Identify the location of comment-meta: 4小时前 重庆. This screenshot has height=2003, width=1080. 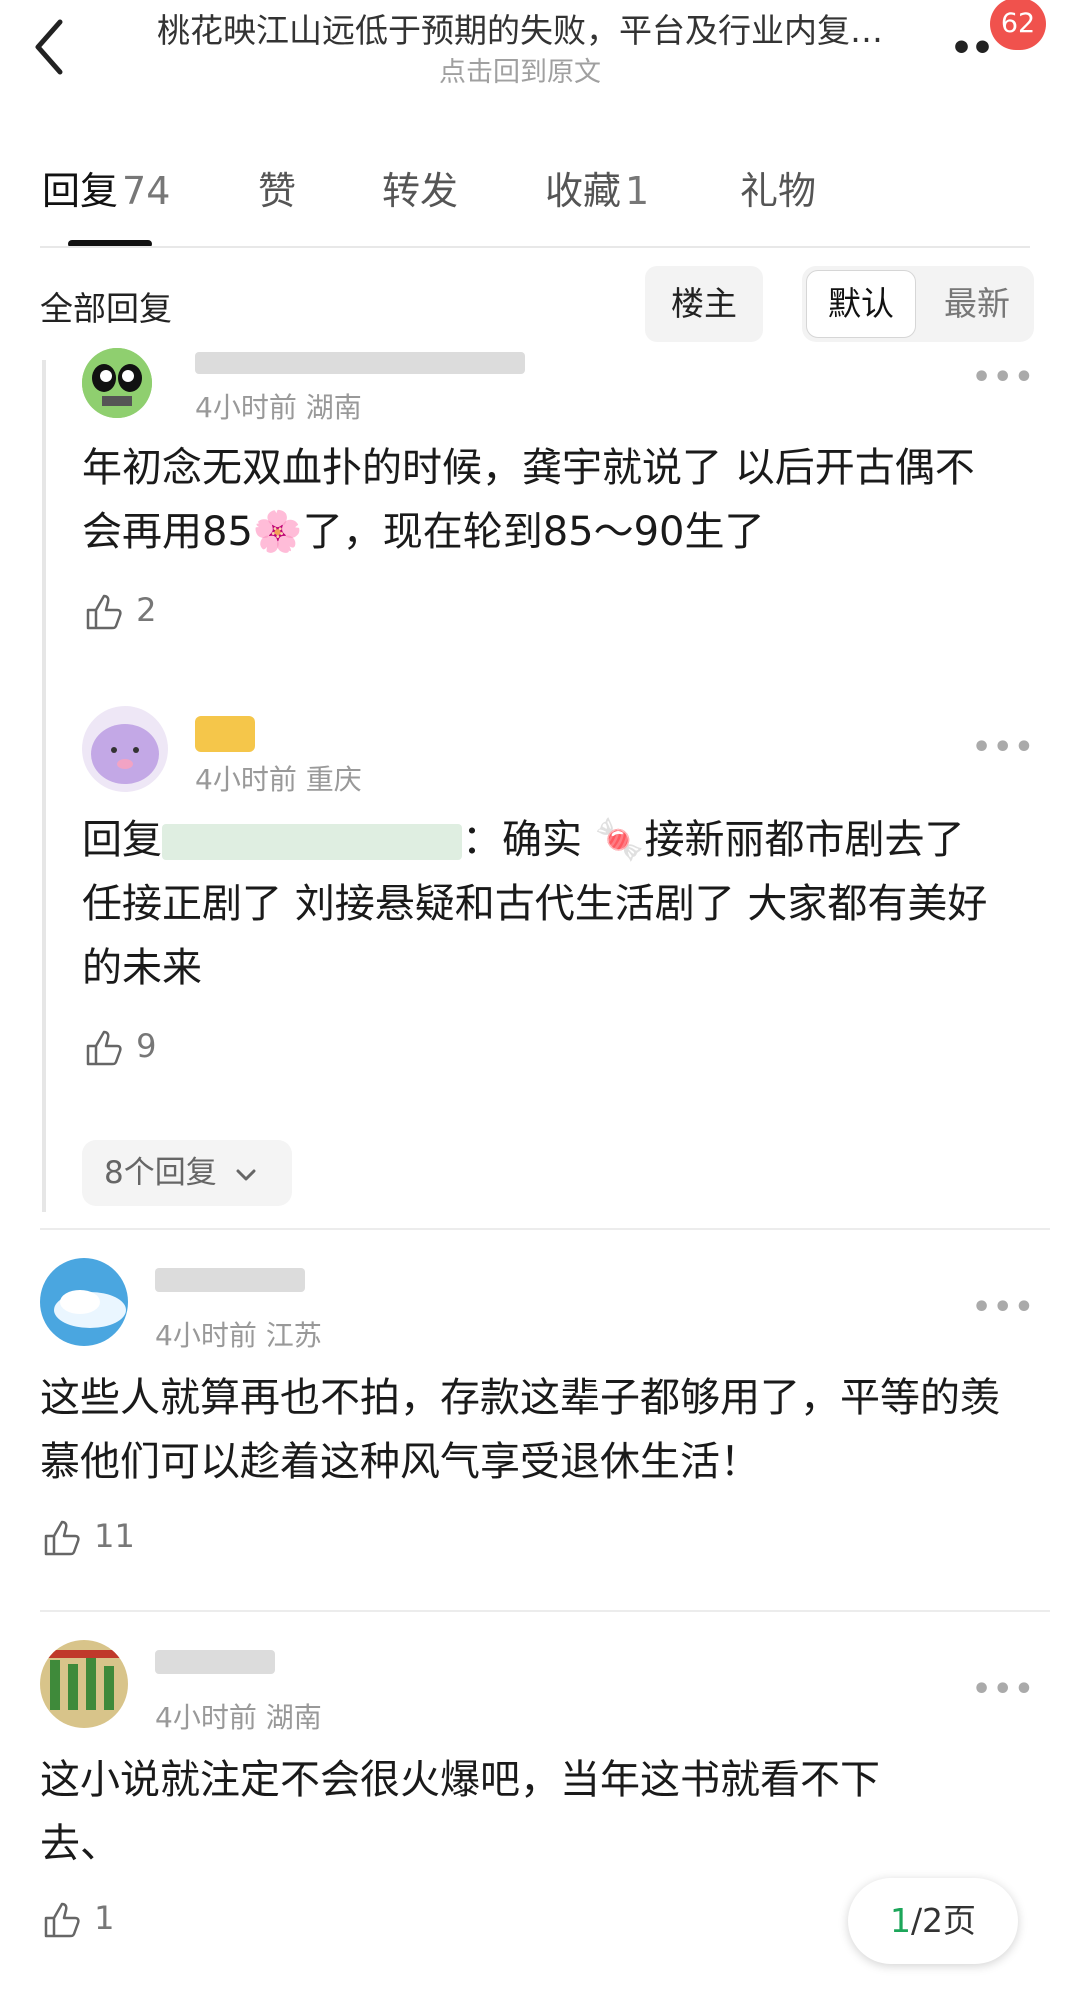
(278, 779).